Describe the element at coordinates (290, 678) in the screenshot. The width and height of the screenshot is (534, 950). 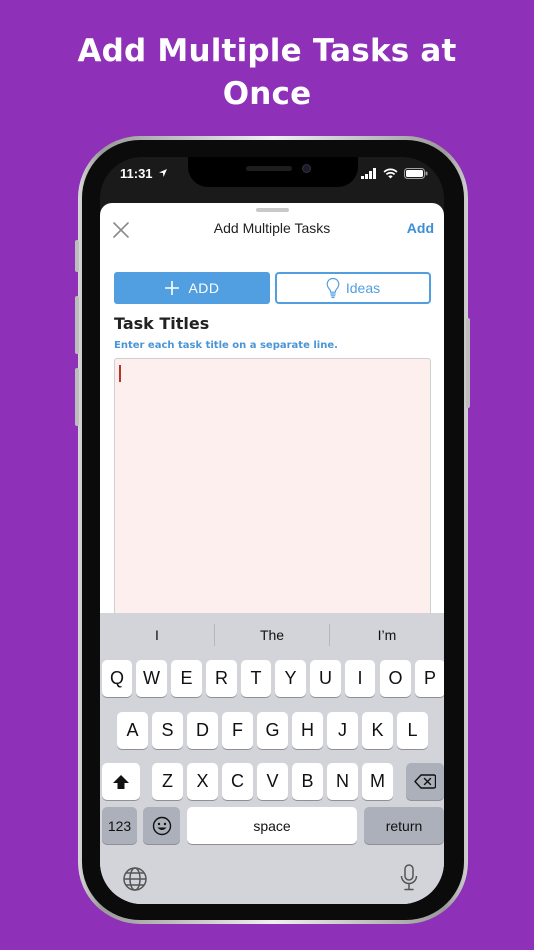
I see `key-y: Y` at that location.